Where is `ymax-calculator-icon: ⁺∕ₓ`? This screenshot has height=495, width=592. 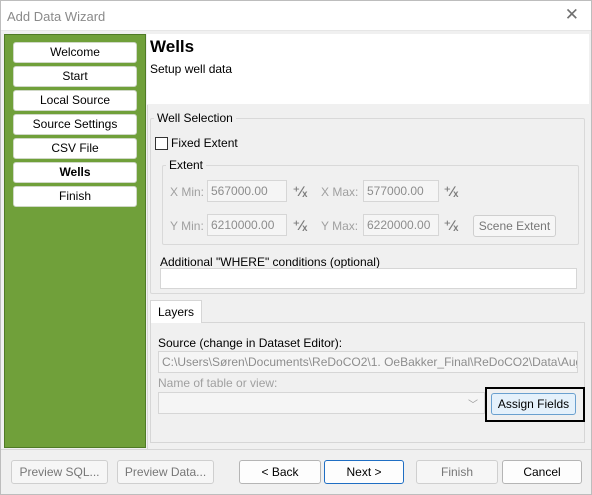
ymax-calculator-icon: ⁺∕ₓ is located at coordinates (451, 225).